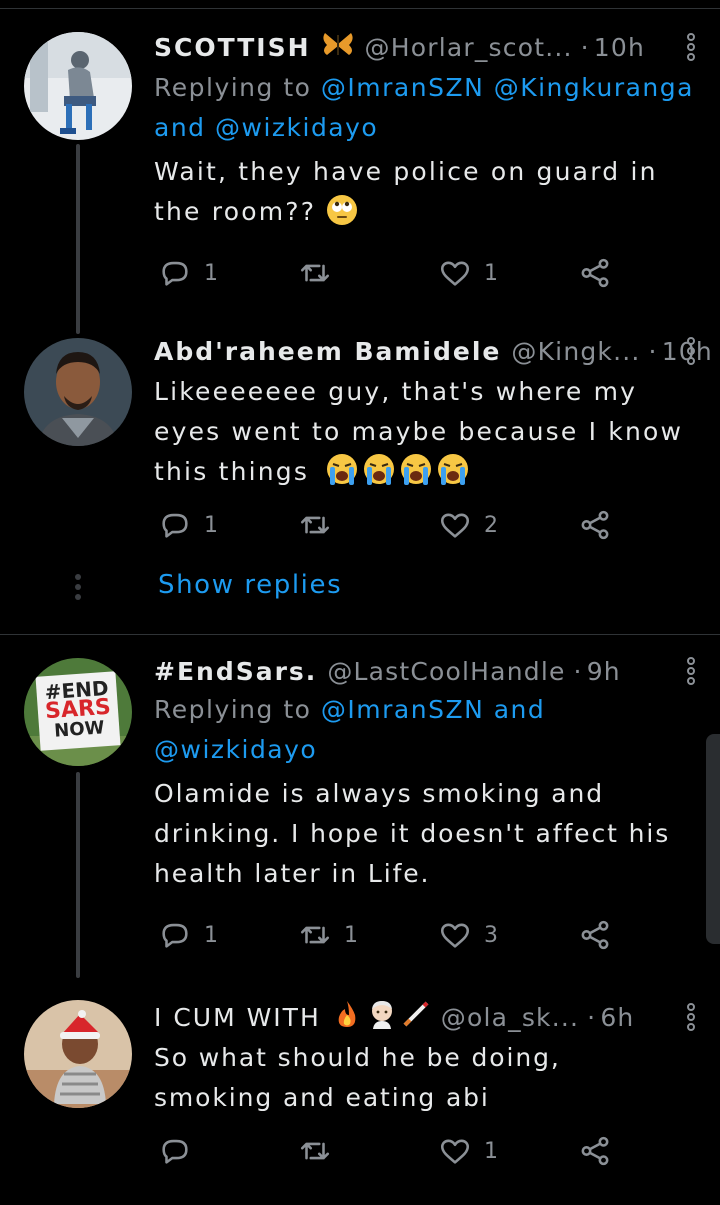 This screenshot has height=1205, width=720. I want to click on retweet-button: 1, so click(328, 935).